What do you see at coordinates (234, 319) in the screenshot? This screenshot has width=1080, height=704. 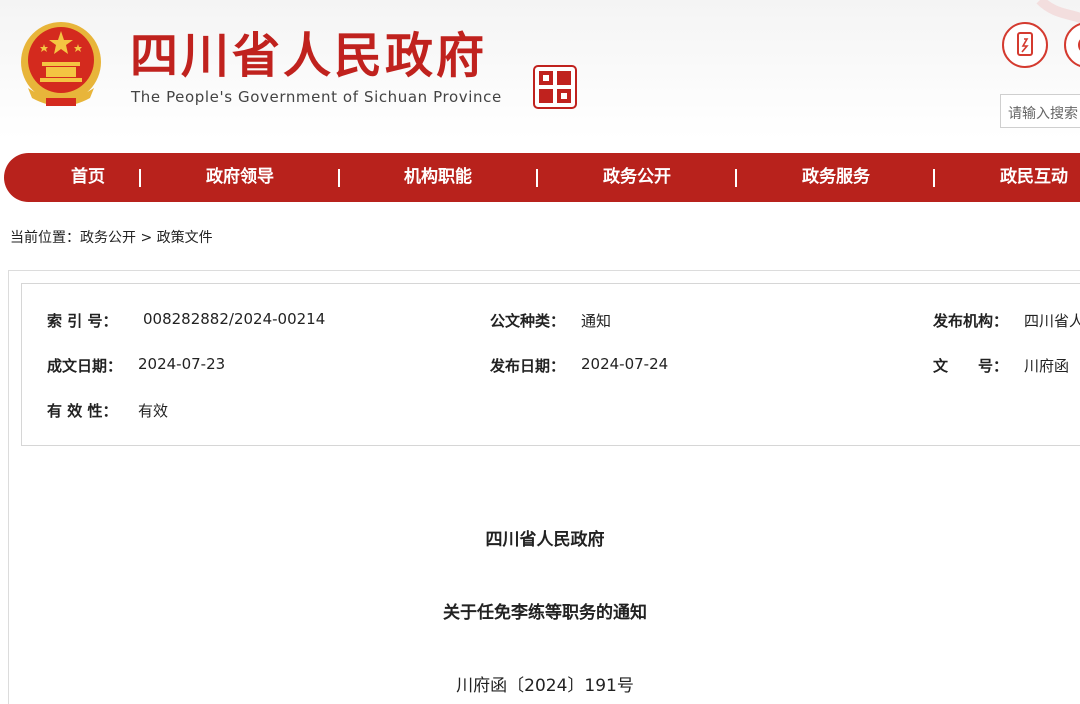 I see `index-number-value: 008282882/2024-00214` at bounding box center [234, 319].